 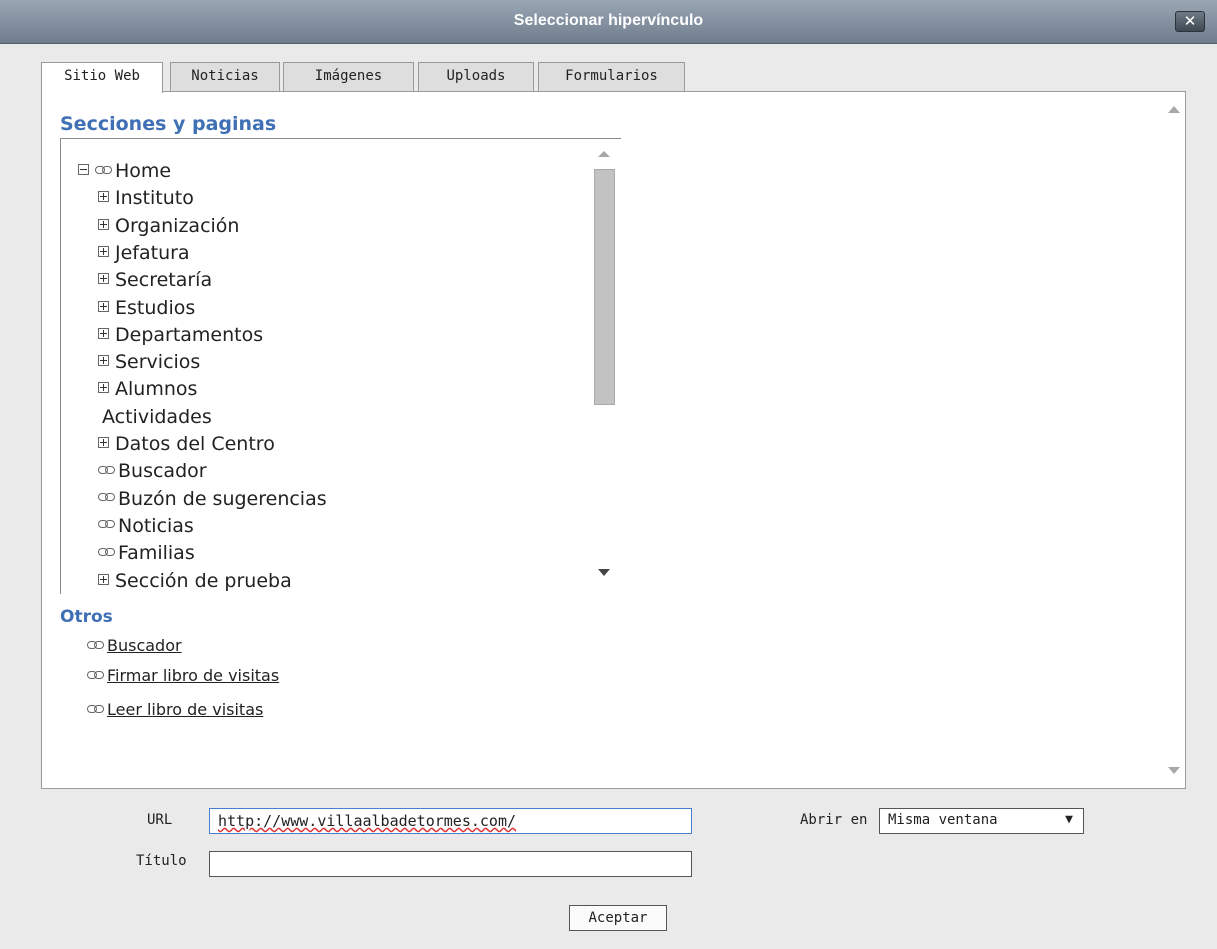 I want to click on tree-item-label: Actividades, so click(x=157, y=417).